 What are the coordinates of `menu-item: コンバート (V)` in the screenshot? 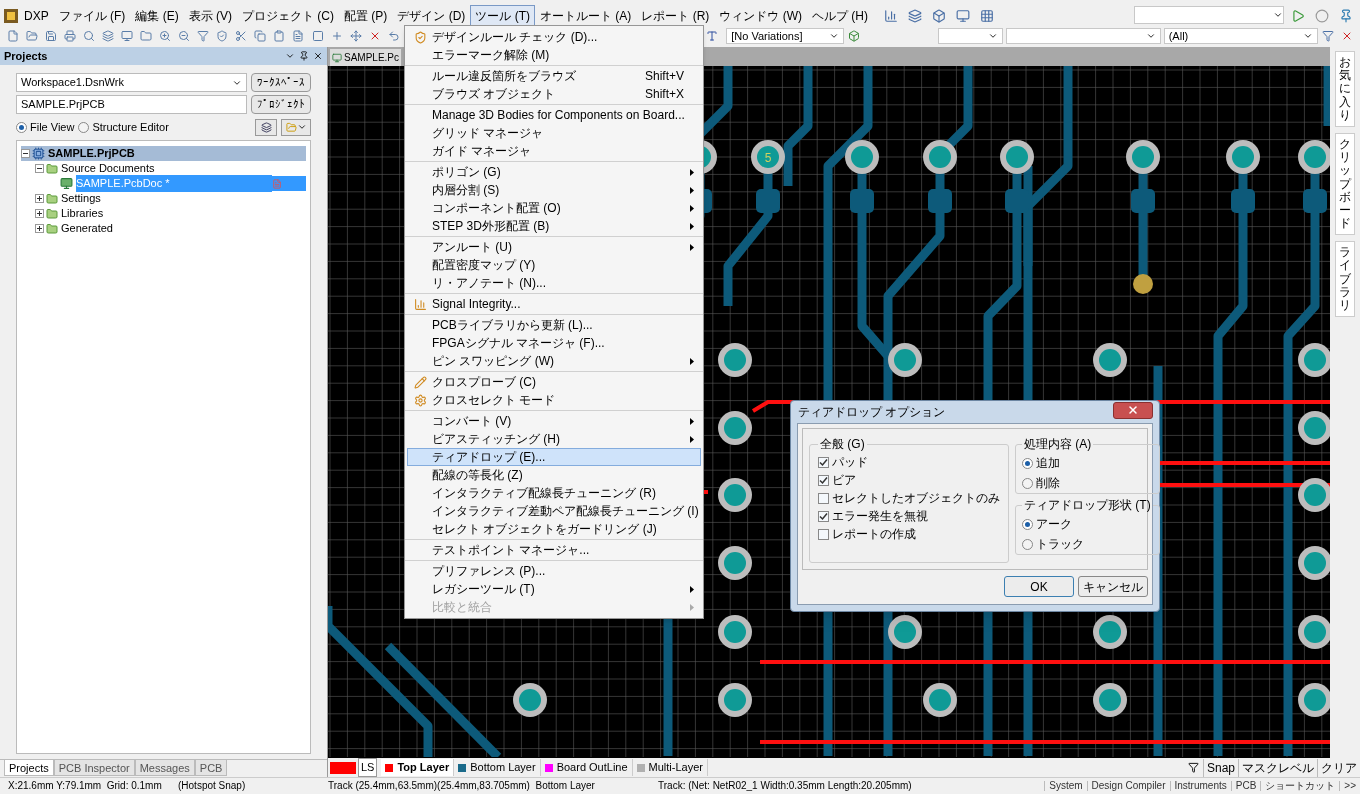 It's located at (554, 421).